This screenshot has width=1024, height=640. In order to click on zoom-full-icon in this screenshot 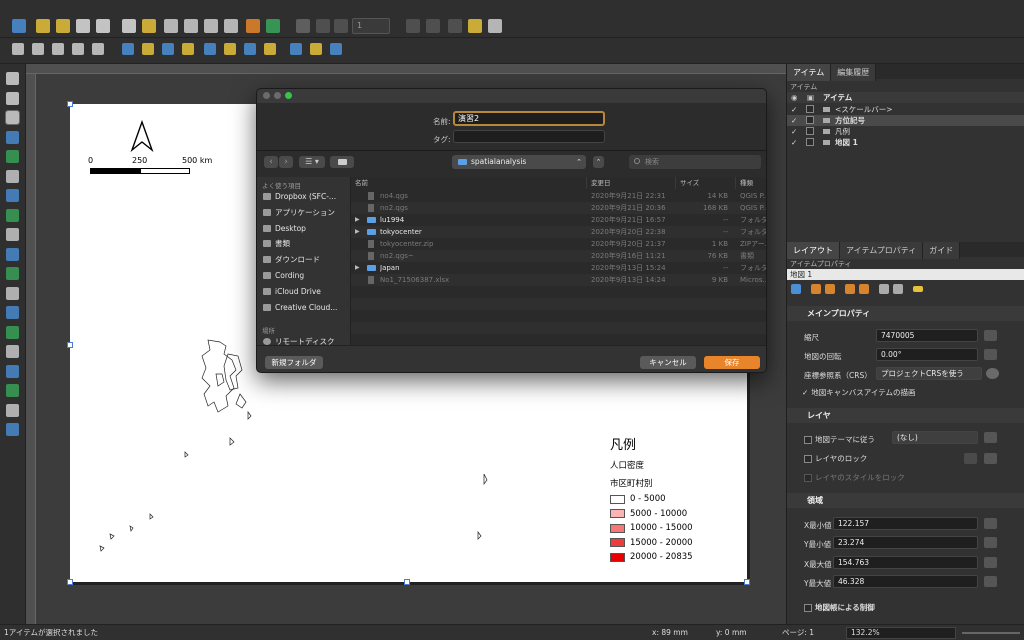, I will do `click(58, 49)`.